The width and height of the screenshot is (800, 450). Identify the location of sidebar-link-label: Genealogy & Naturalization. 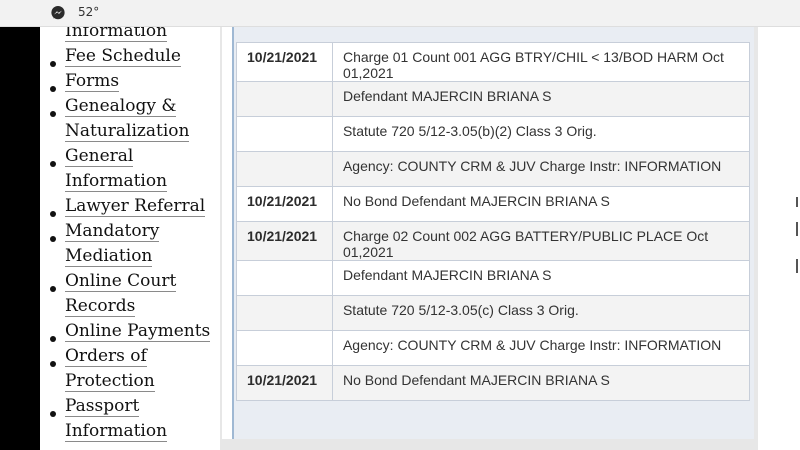
(127, 119).